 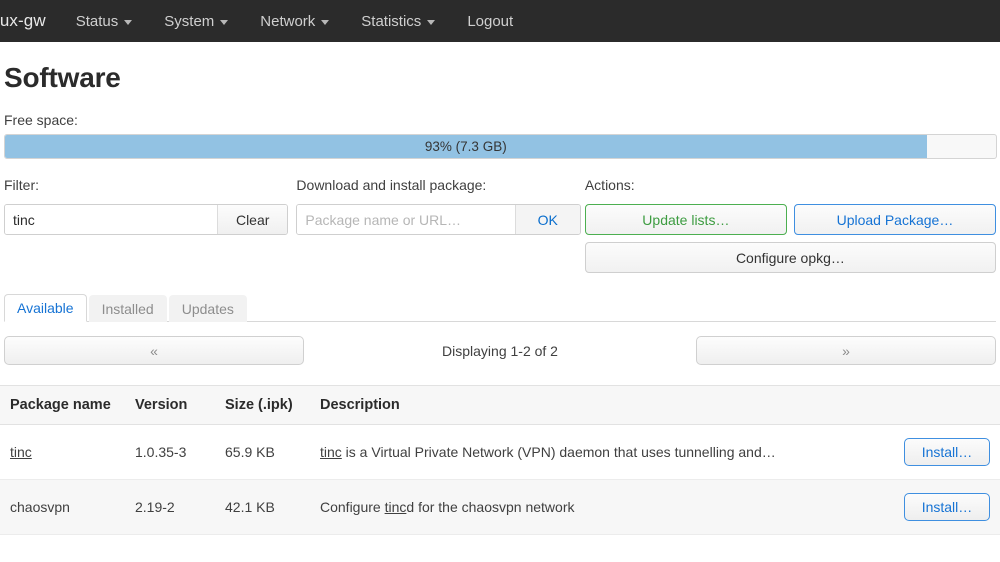 I want to click on free-space-progress-text: 93% (7.3 GB), so click(x=465, y=146).